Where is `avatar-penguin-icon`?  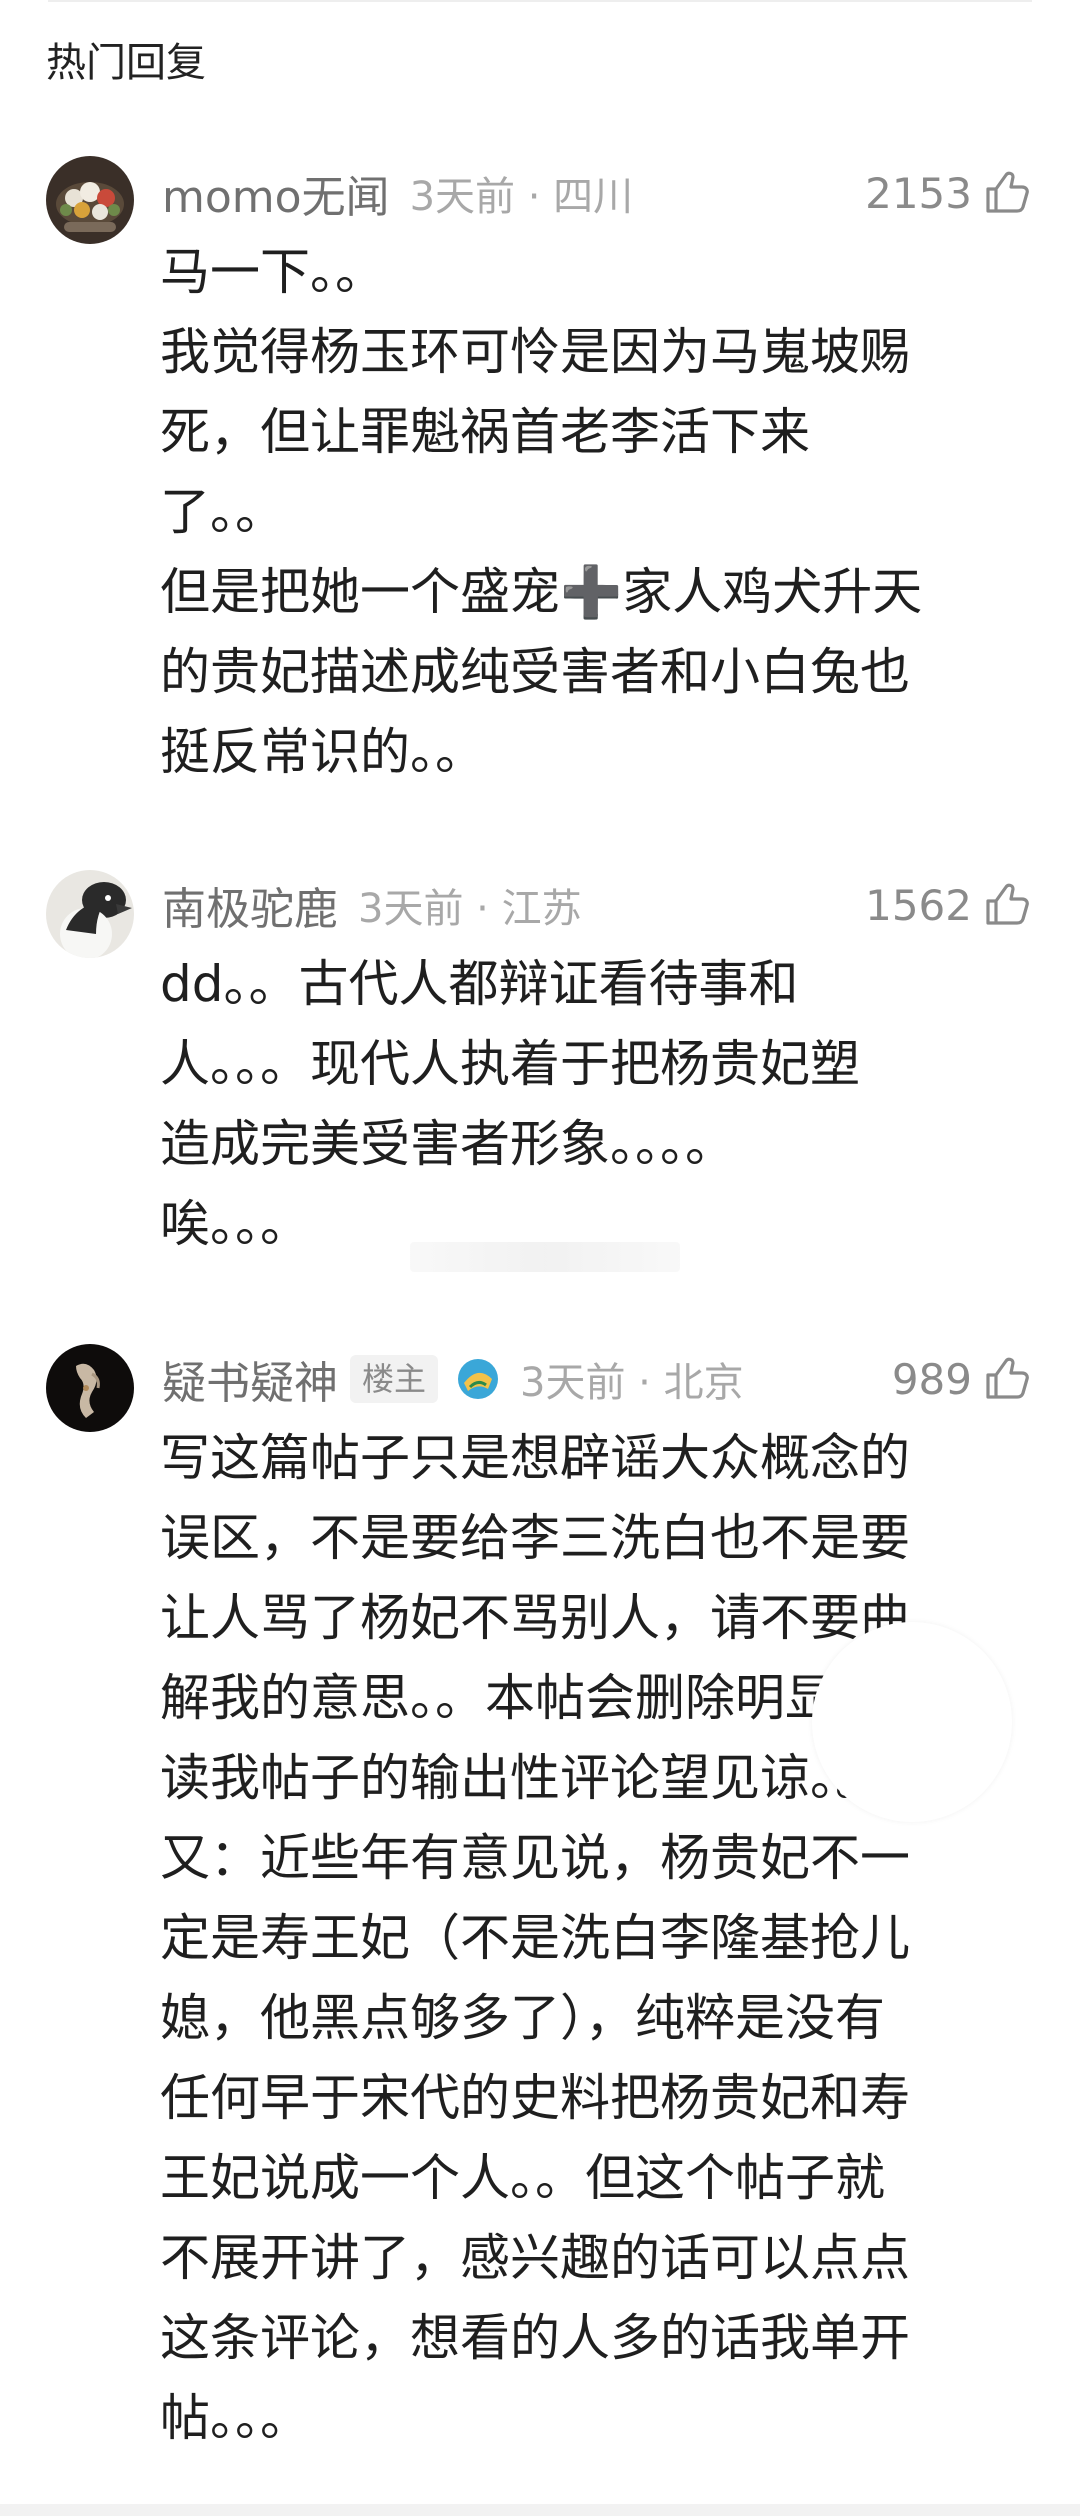 avatar-penguin-icon is located at coordinates (90, 914).